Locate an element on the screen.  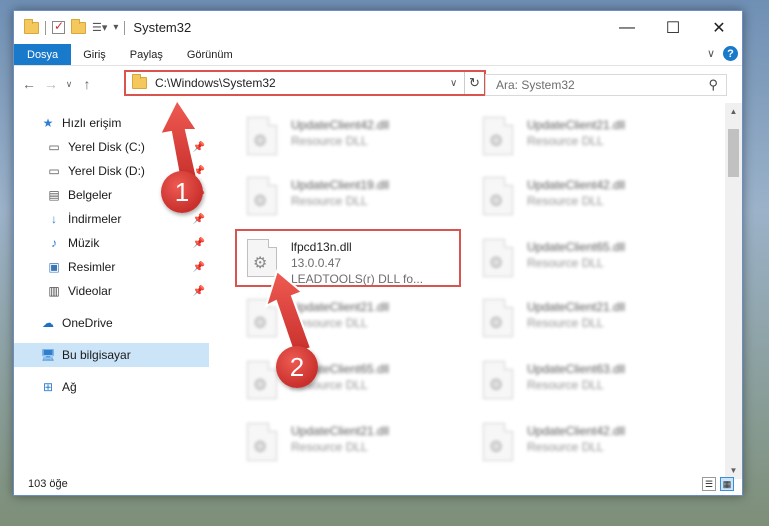
details-view-icon: ☰ is located at coordinates (709, 484).